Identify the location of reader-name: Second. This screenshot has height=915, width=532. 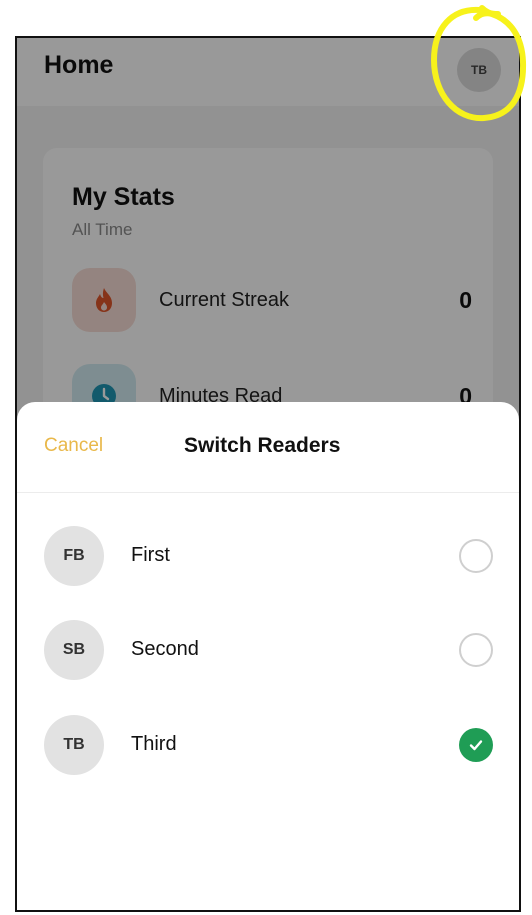
(165, 649).